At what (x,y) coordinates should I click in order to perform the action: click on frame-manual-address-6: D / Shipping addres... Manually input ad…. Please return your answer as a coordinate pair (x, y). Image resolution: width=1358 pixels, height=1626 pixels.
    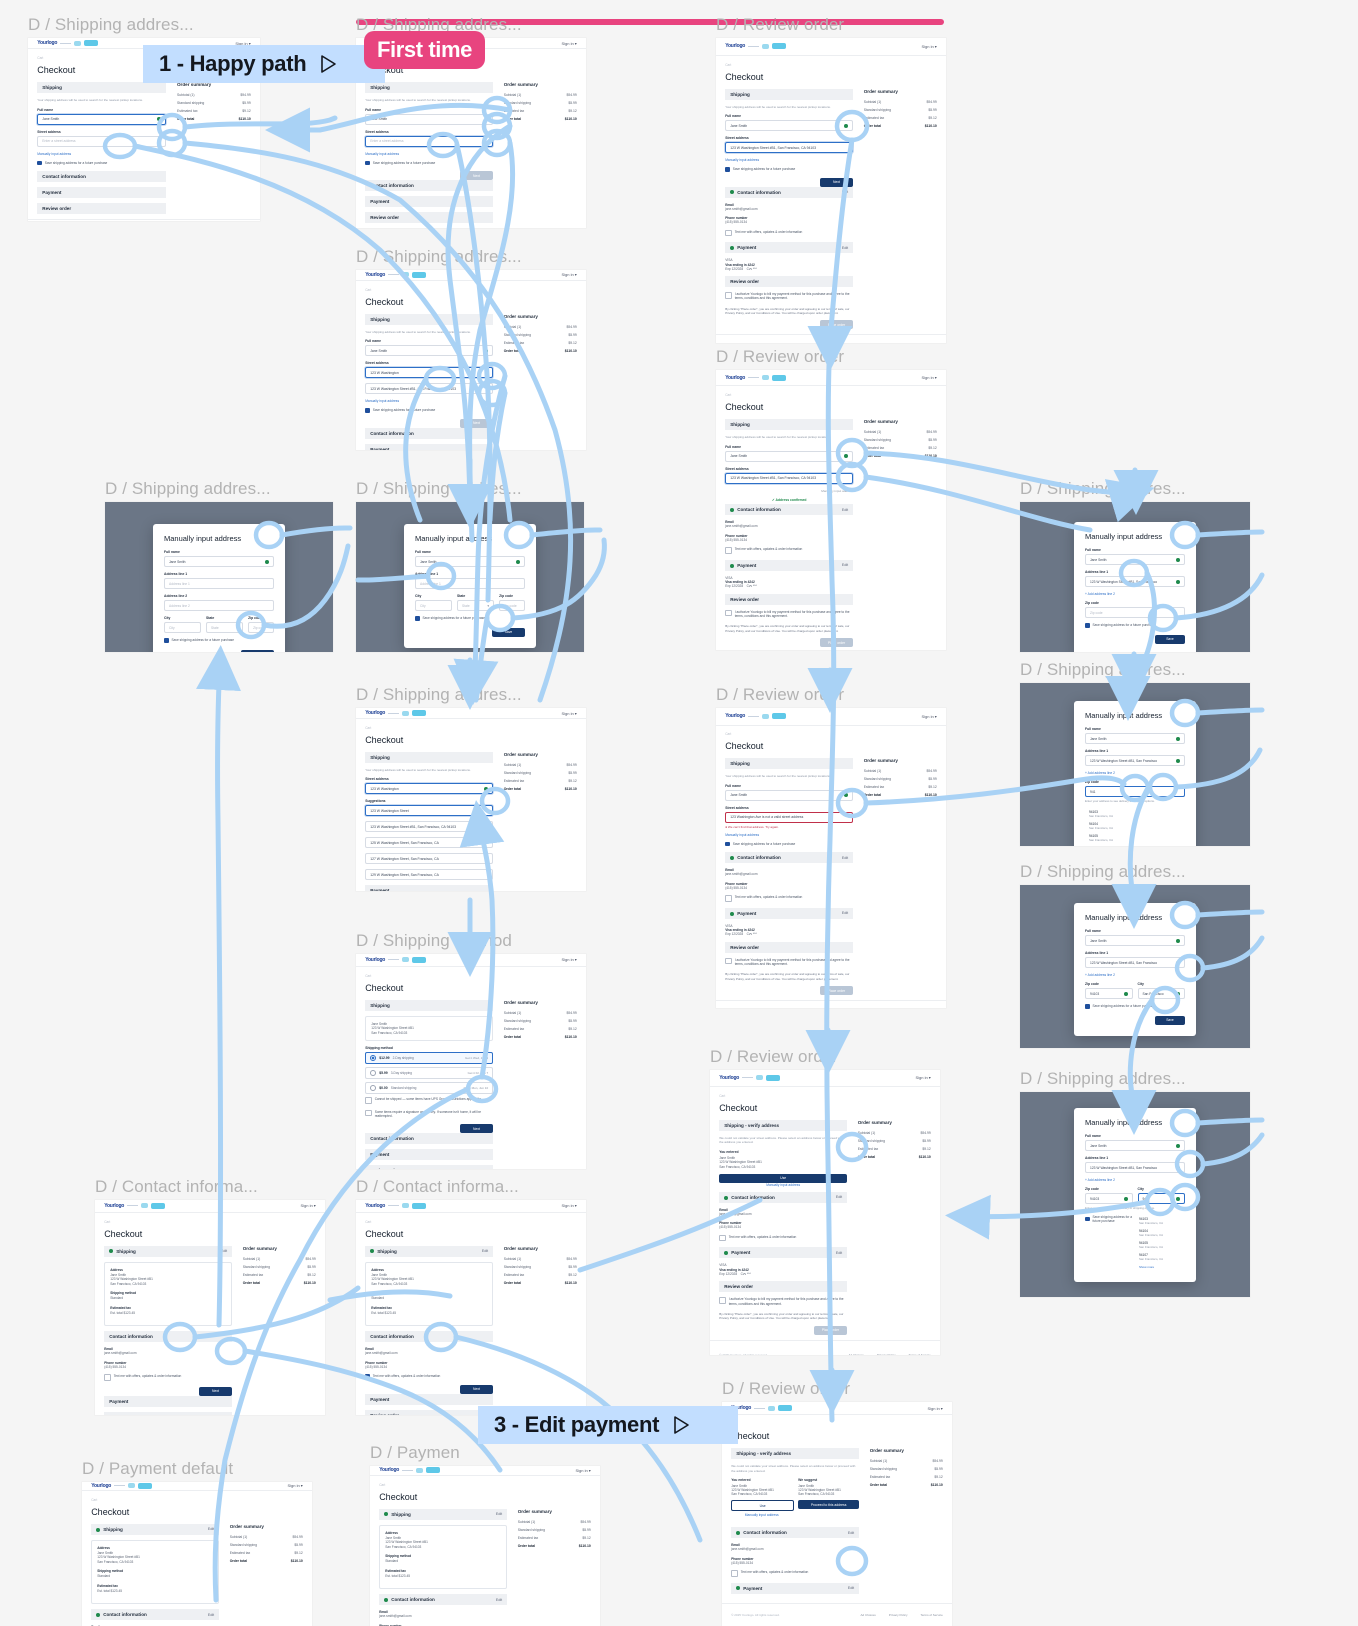
    Looking at the image, I should click on (1135, 1183).